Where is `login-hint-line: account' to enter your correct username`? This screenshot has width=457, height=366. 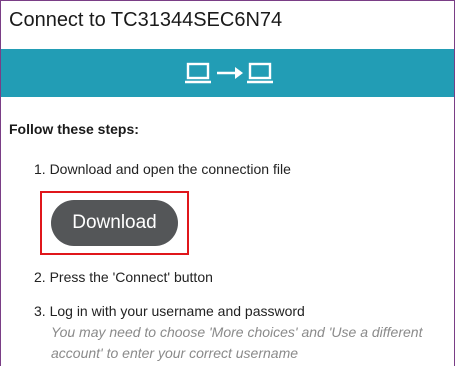
login-hint-line: account' to enter your correct username is located at coordinates (175, 353).